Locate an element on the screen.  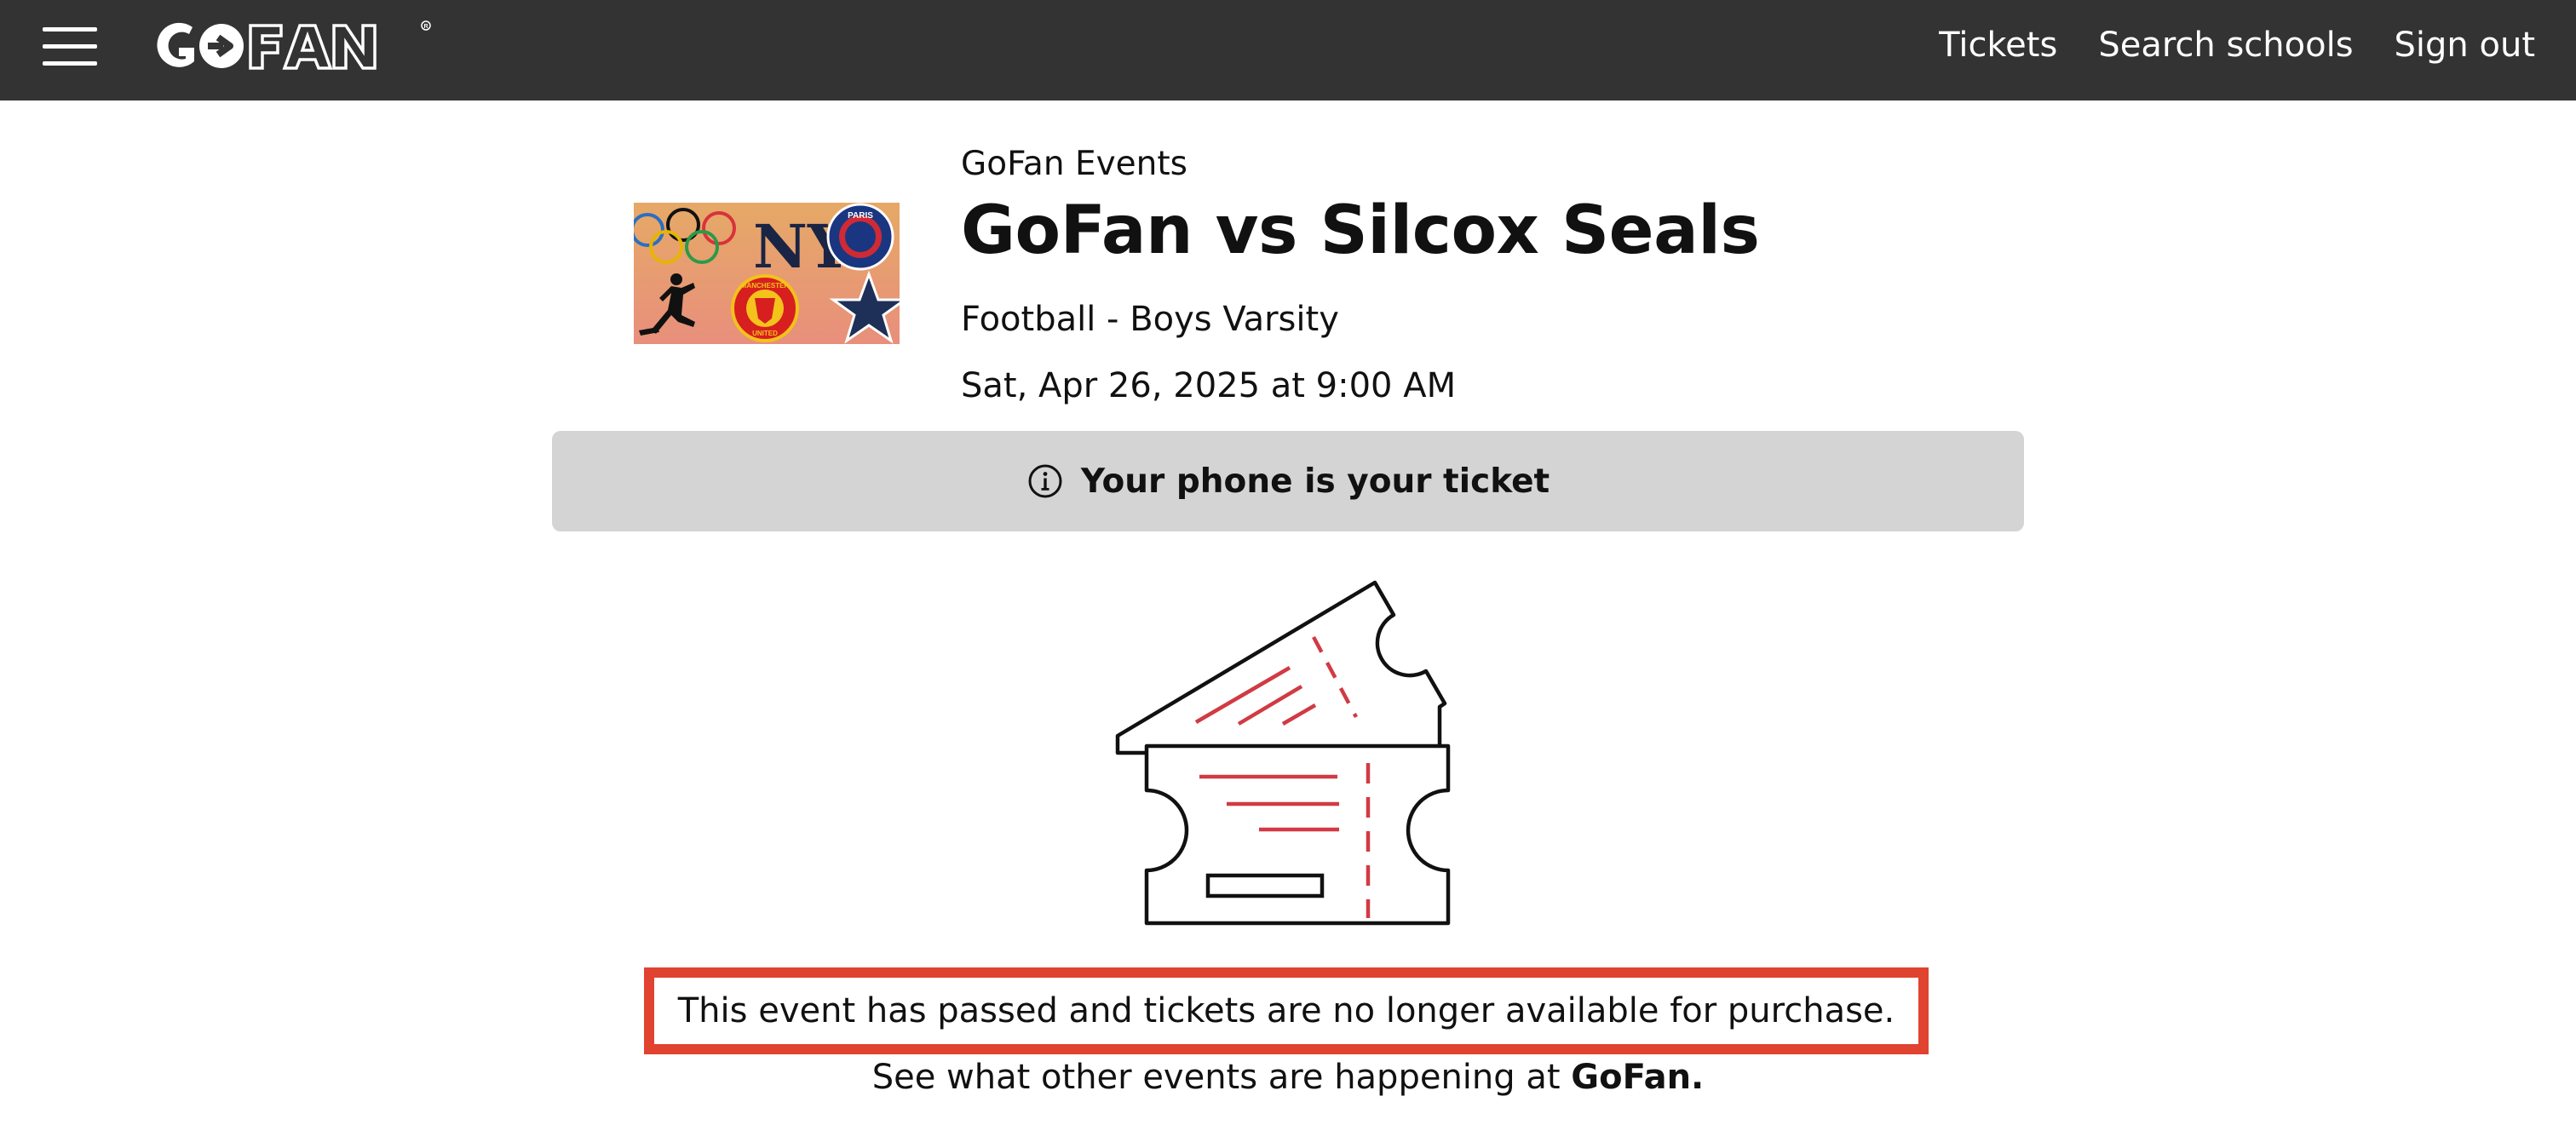
svg-text: R is located at coordinates (426, 27).